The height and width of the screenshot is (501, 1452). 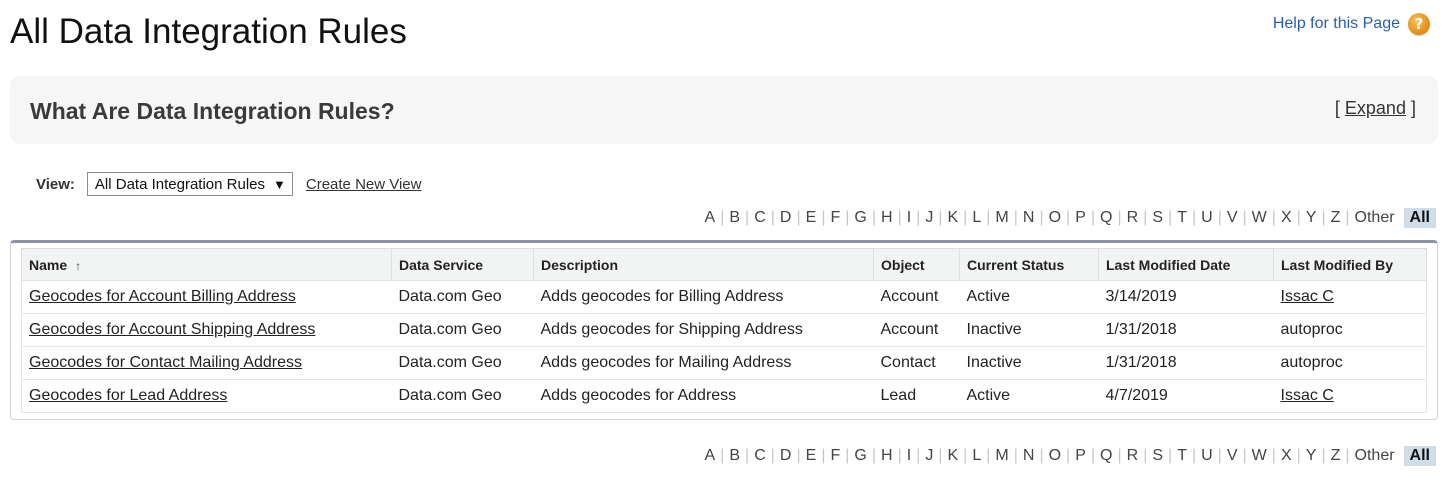 What do you see at coordinates (48, 264) in the screenshot?
I see `column-label: Name` at bounding box center [48, 264].